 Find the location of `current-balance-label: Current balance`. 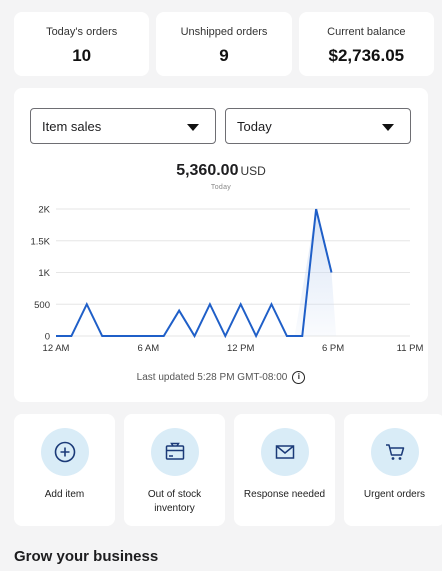

current-balance-label: Current balance is located at coordinates (366, 32).